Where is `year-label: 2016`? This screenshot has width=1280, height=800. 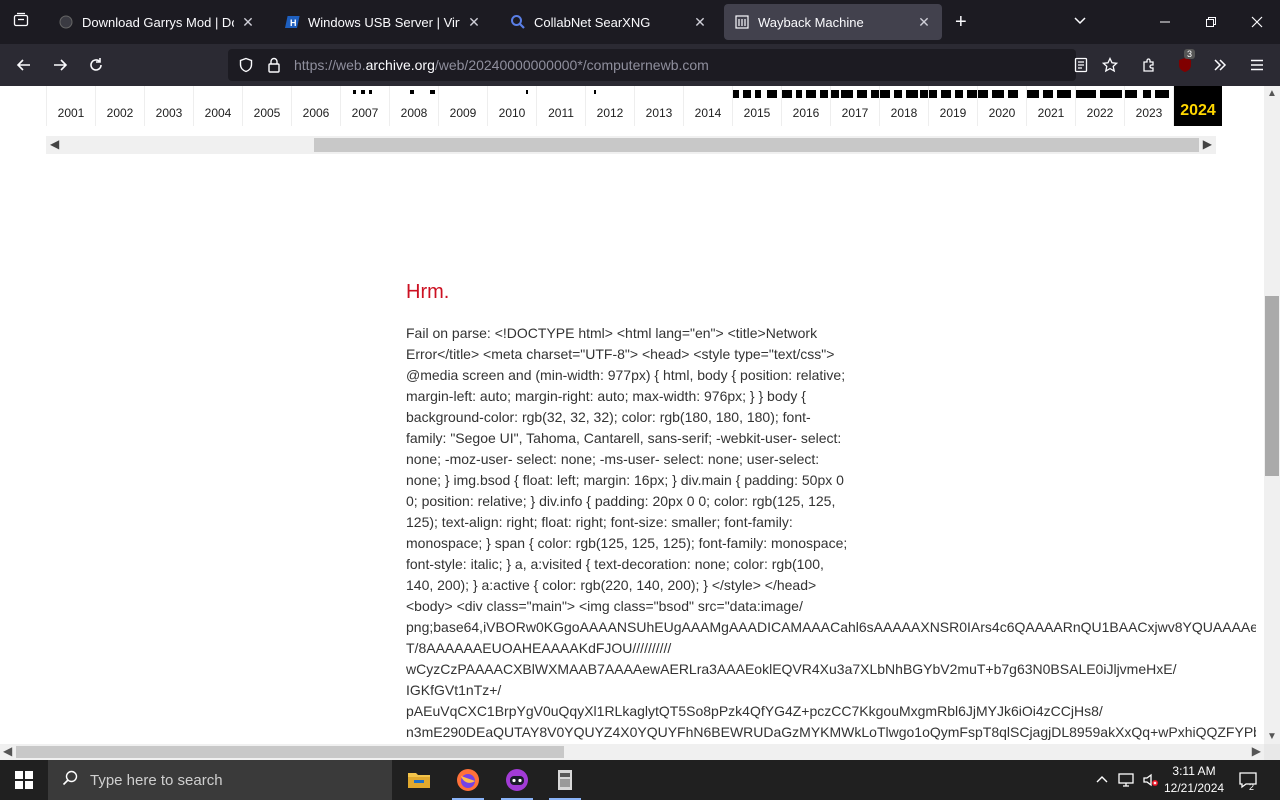 year-label: 2016 is located at coordinates (806, 113).